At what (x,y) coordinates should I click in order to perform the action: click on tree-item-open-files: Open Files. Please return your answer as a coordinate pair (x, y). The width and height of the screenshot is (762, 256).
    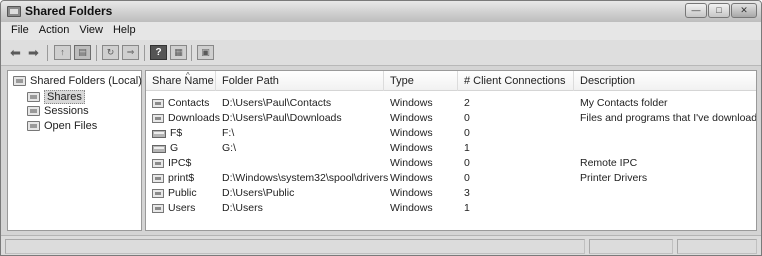
    Looking at the image, I should click on (62, 126).